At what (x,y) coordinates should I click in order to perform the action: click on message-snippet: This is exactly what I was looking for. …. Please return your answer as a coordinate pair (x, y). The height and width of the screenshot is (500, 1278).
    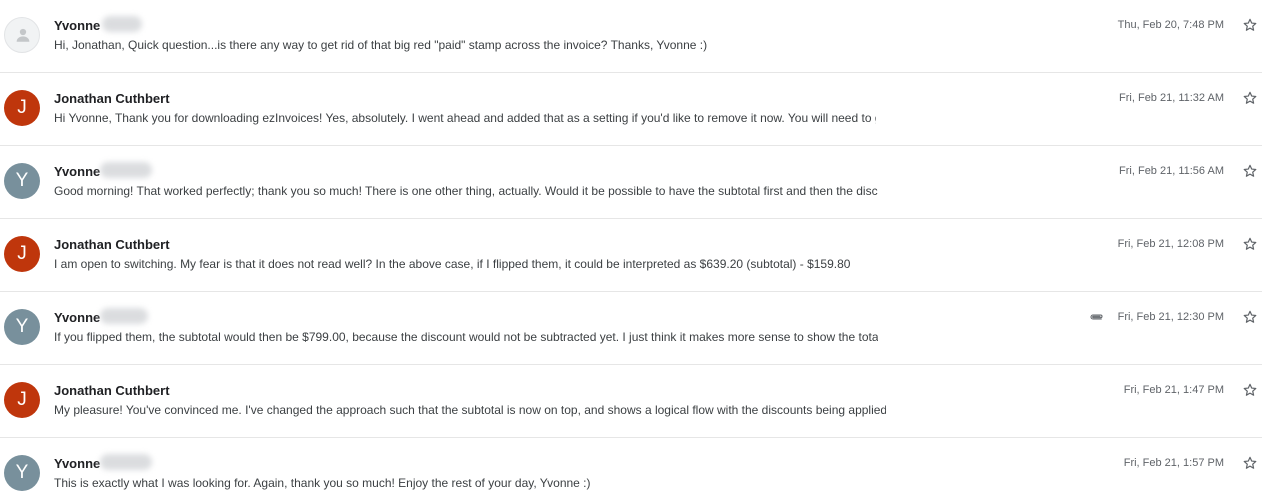
    Looking at the image, I should click on (322, 483).